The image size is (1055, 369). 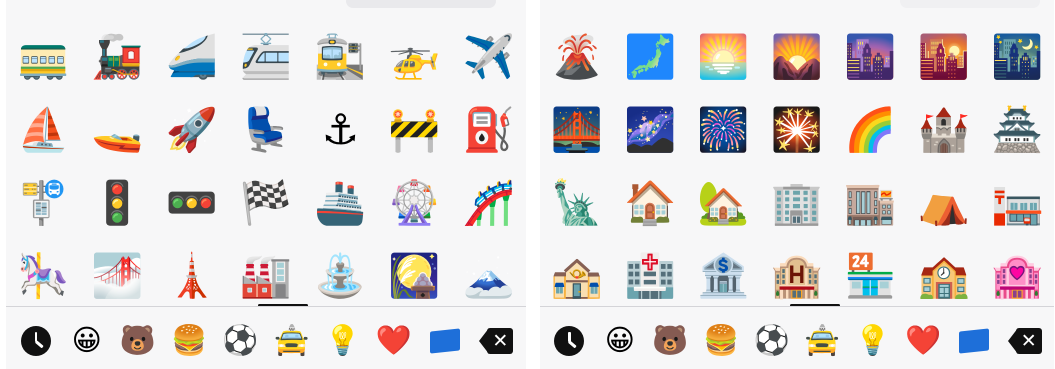 What do you see at coordinates (266, 275) in the screenshot?
I see `emoji-key: 🏭` at bounding box center [266, 275].